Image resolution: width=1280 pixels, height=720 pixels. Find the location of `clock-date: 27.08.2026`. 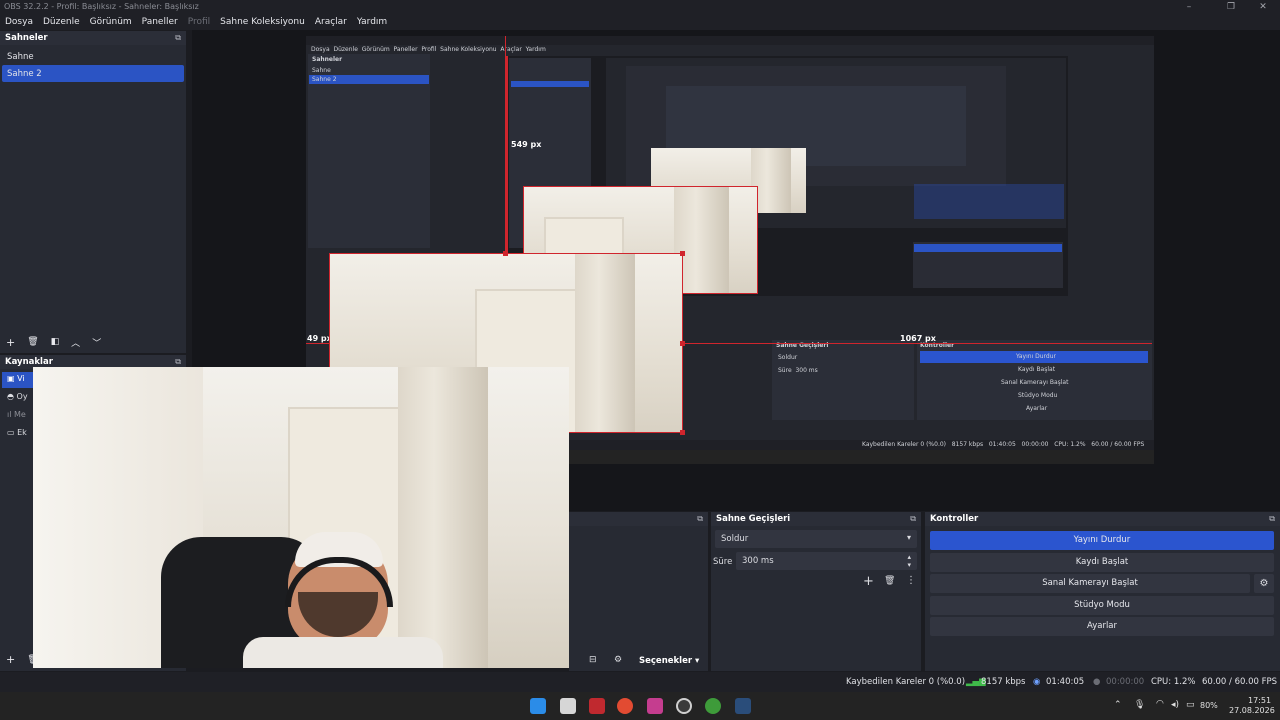

clock-date: 27.08.2026 is located at coordinates (1252, 710).